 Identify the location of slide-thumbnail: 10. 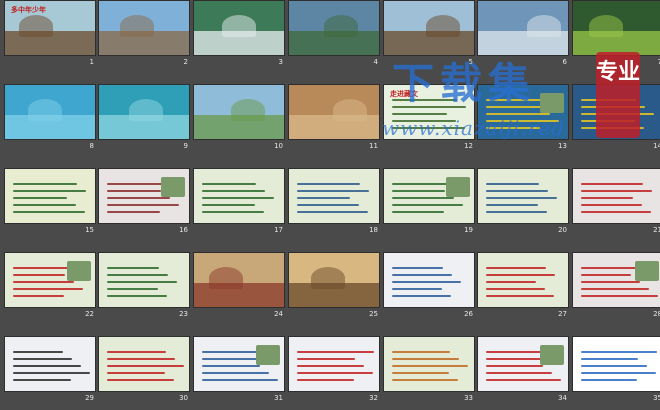
(239, 118).